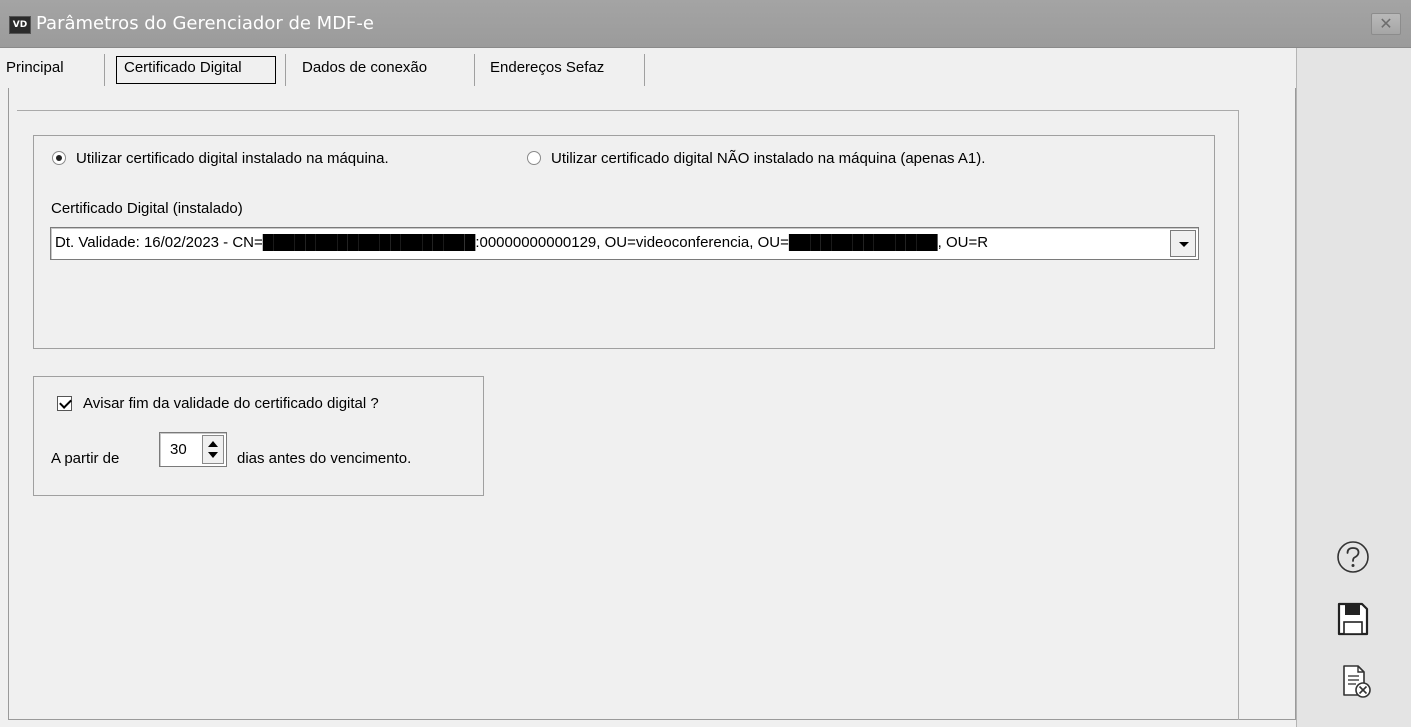  What do you see at coordinates (544, 68) in the screenshot?
I see `tab-enderecos-sefaz: Endereços Sefaz` at bounding box center [544, 68].